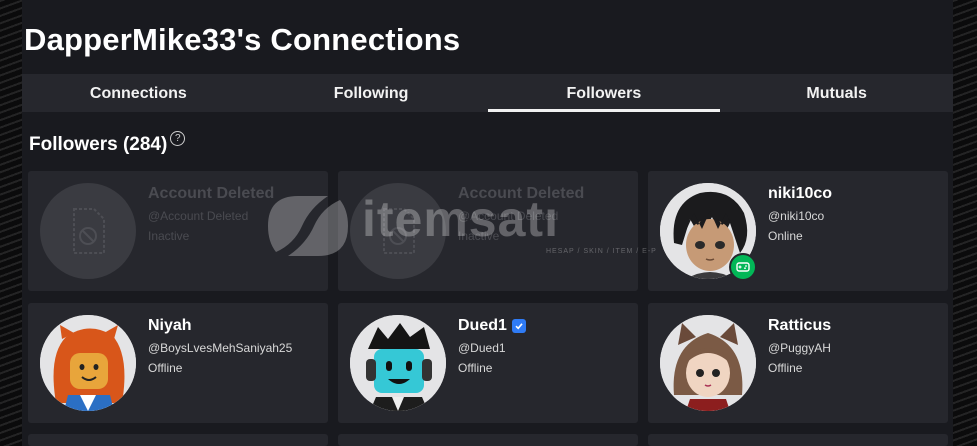 The image size is (977, 446). Describe the element at coordinates (965, 223) in the screenshot. I see `right-background-strip` at that location.